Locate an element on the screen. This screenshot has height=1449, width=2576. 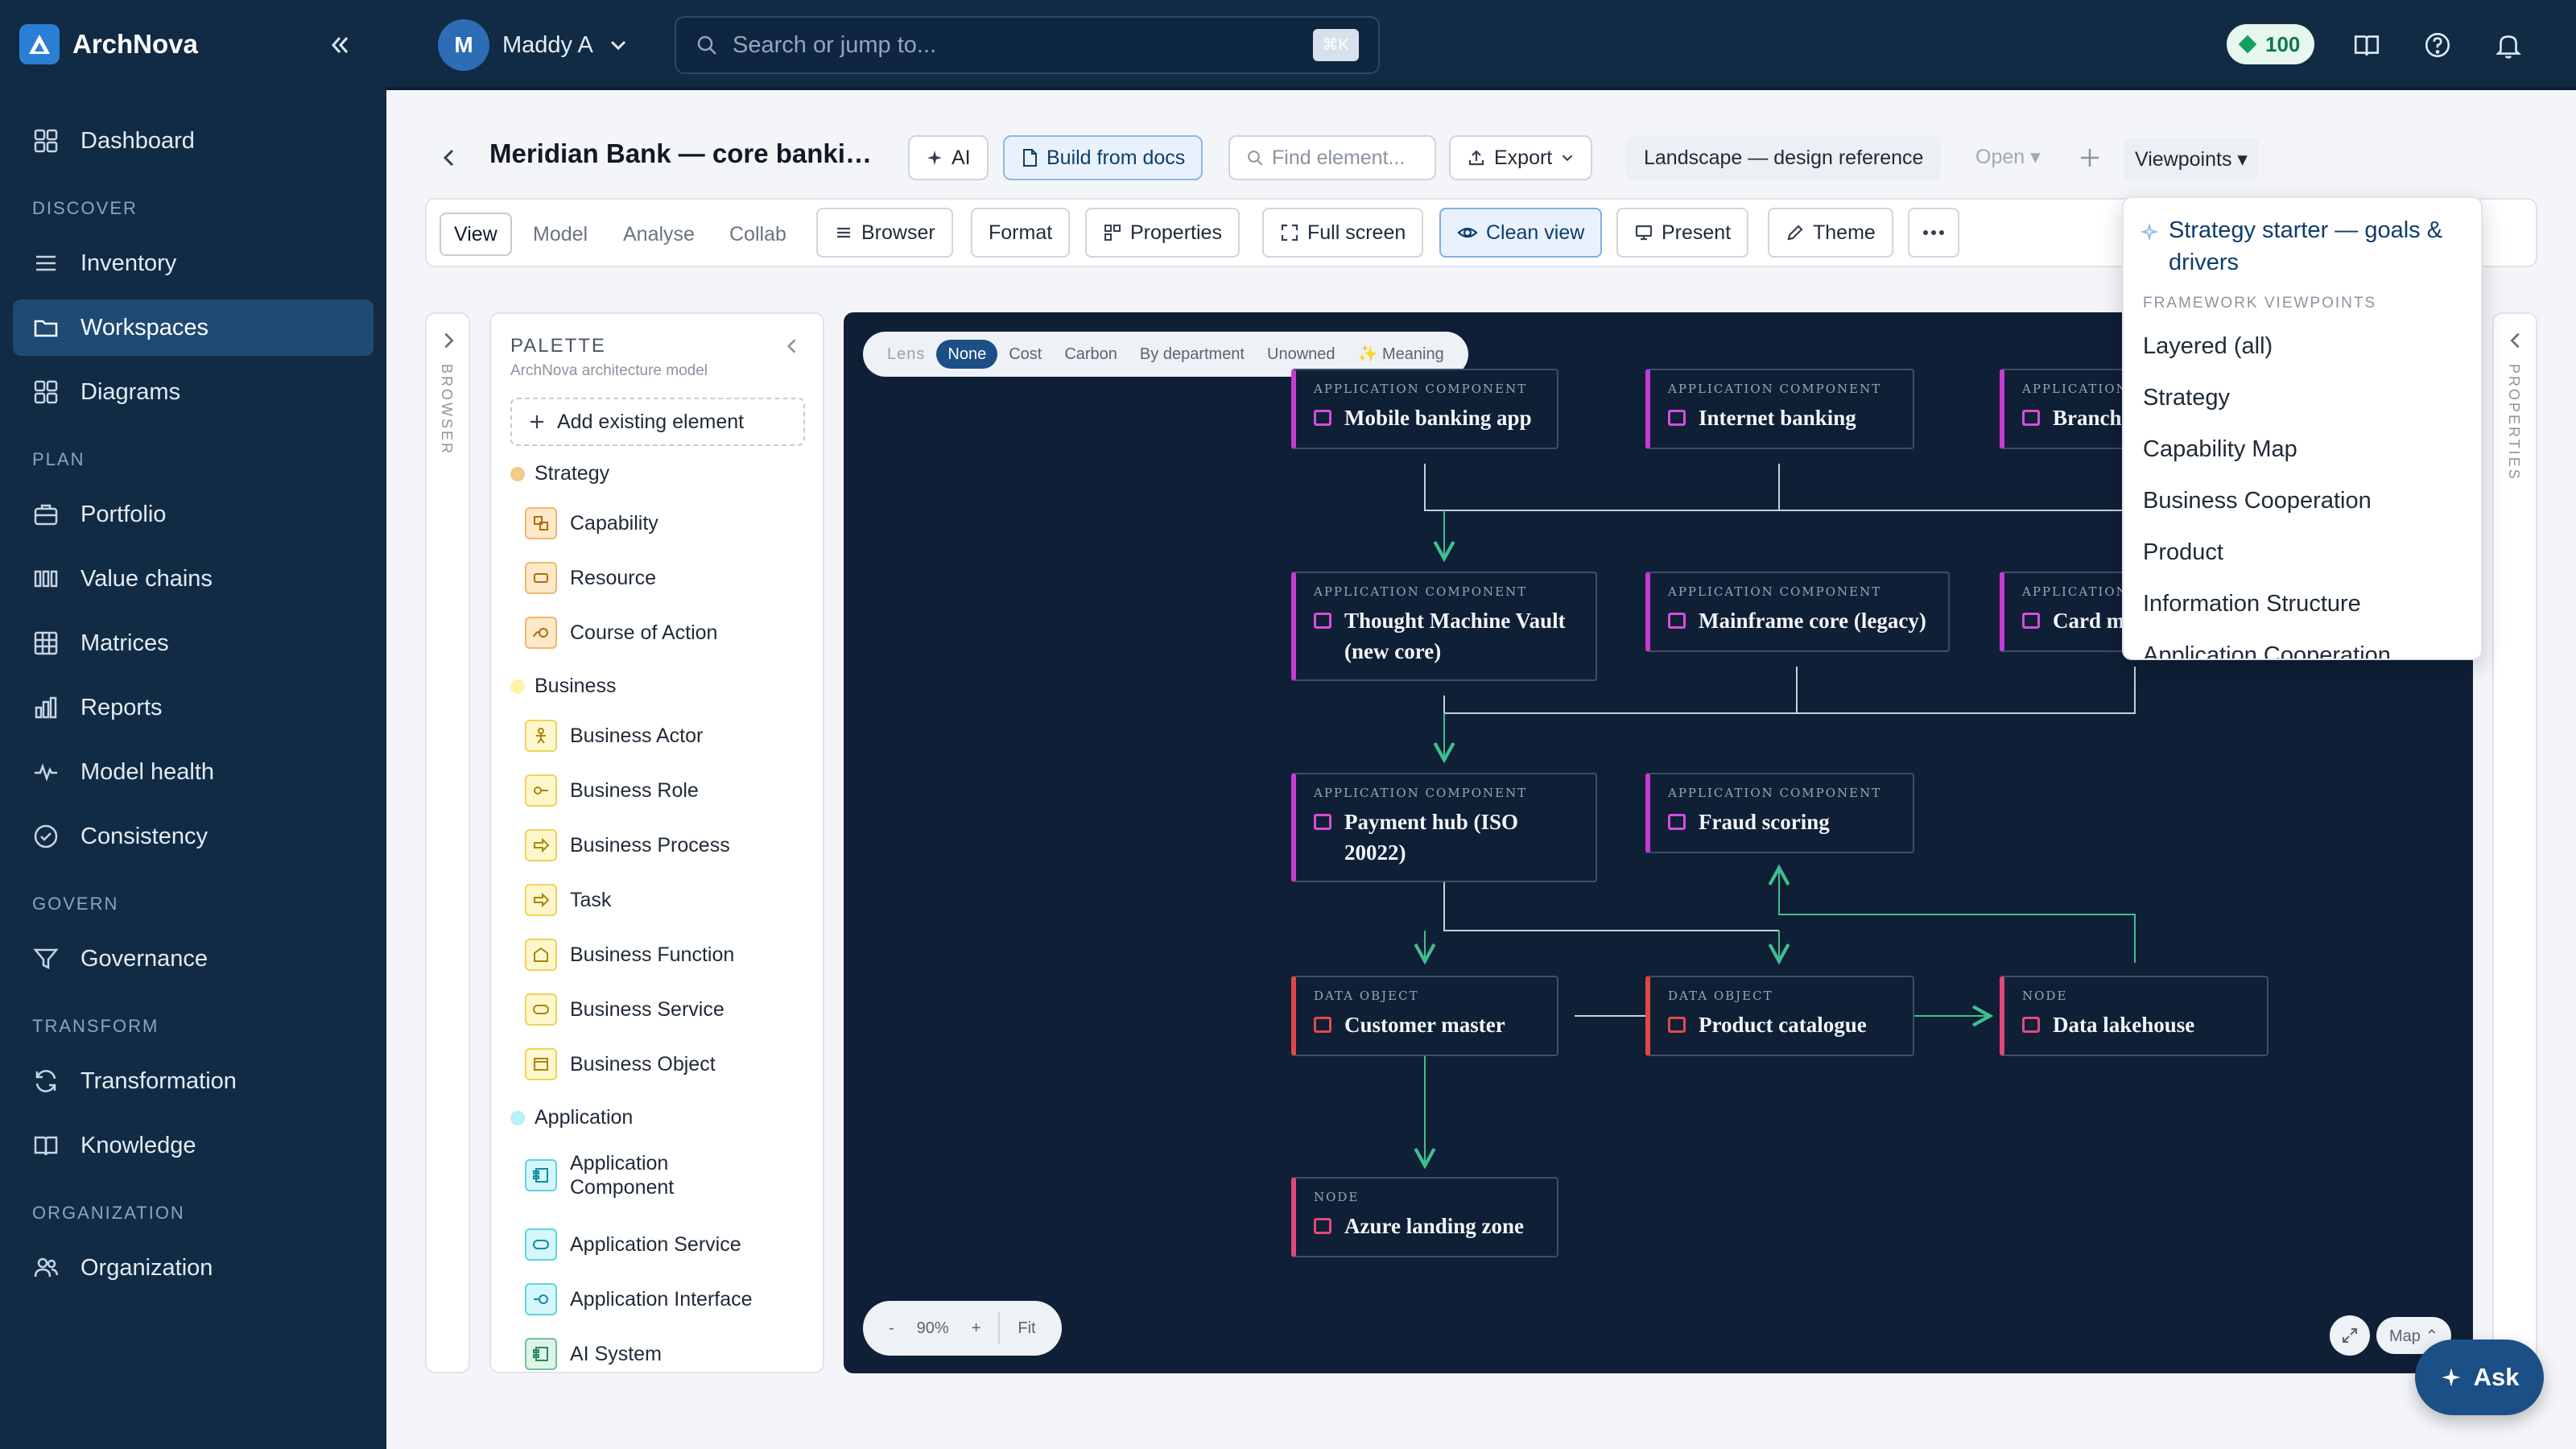
palette-item-business-process: Business Process is located at coordinates (662, 845).